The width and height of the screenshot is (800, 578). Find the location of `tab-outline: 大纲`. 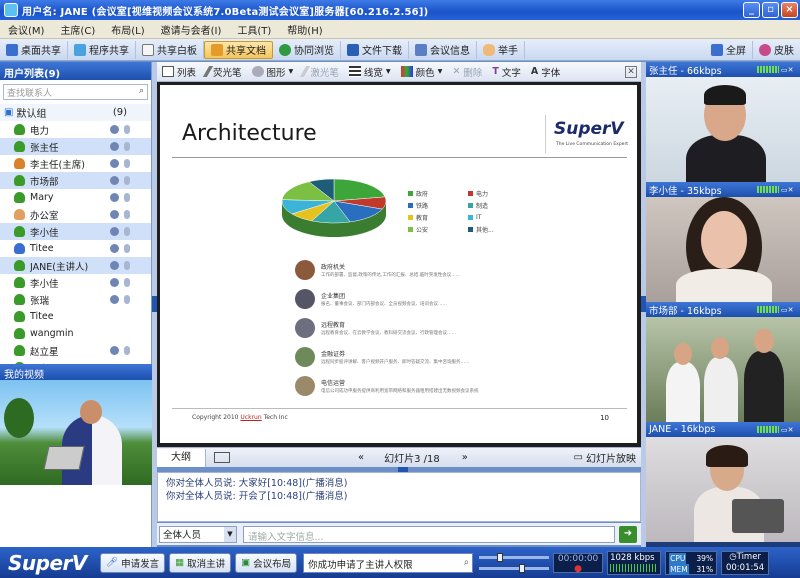

tab-outline: 大纲 is located at coordinates (181, 457).